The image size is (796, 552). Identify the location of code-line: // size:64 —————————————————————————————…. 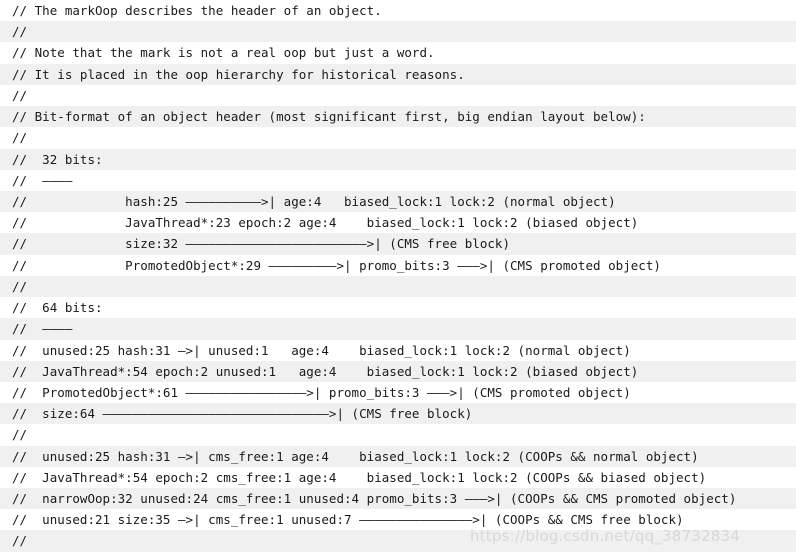
(398, 414).